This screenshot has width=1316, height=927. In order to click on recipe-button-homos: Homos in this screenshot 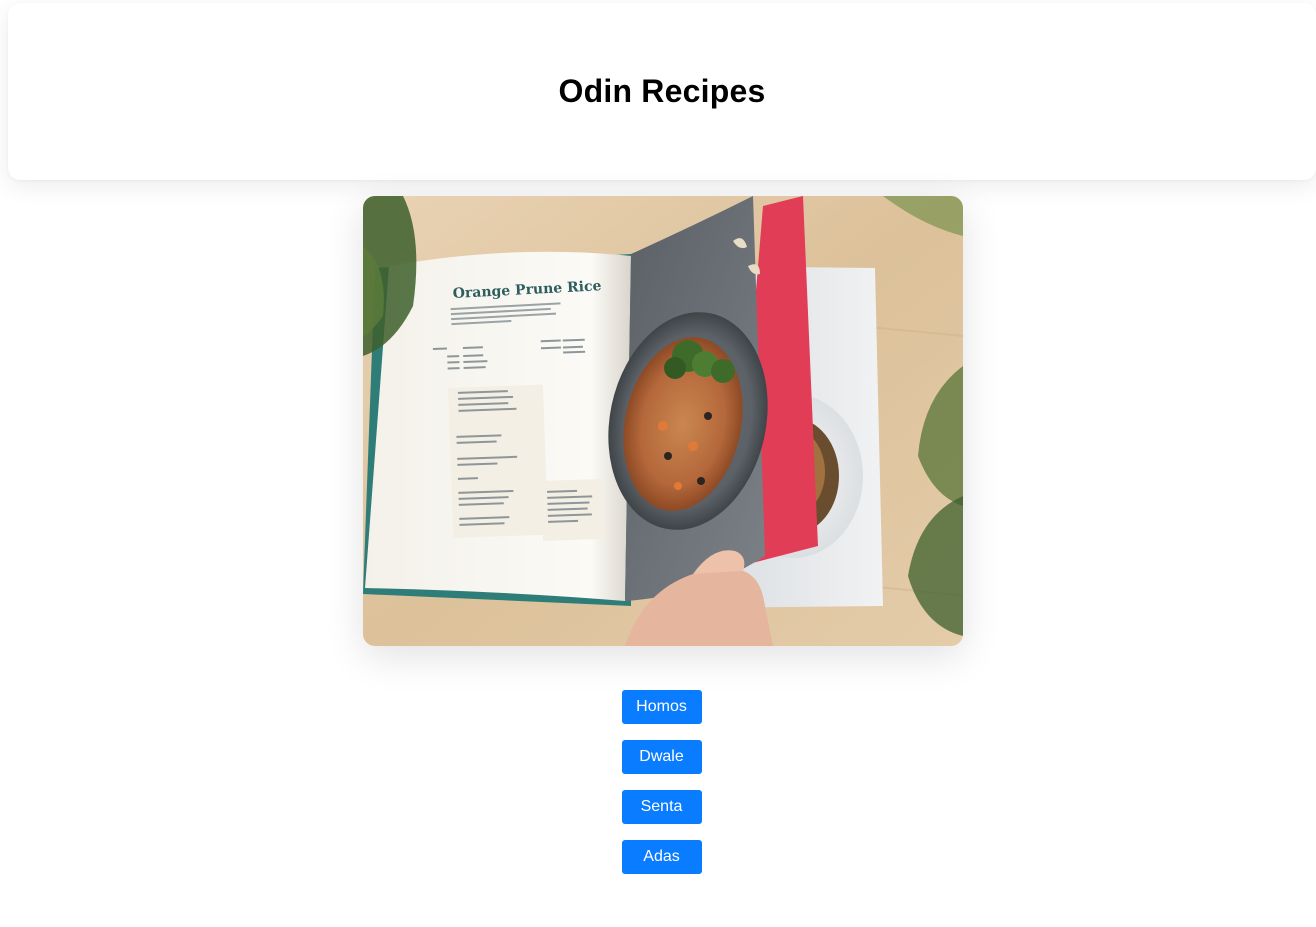, I will do `click(661, 707)`.